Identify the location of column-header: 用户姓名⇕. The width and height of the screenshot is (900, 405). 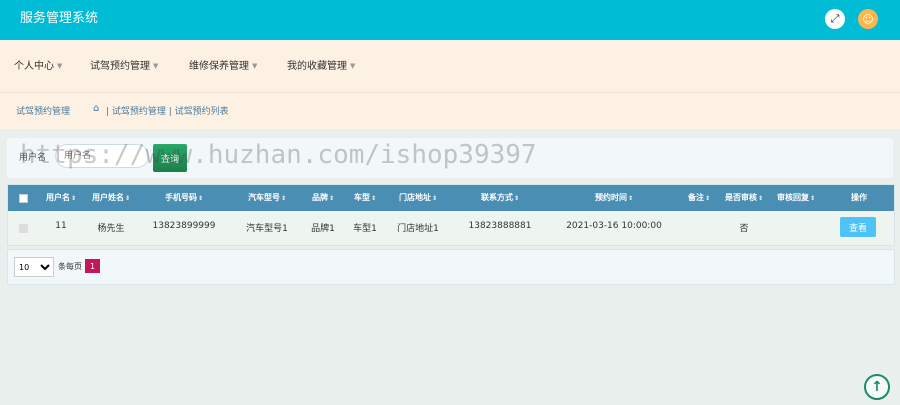
(111, 197).